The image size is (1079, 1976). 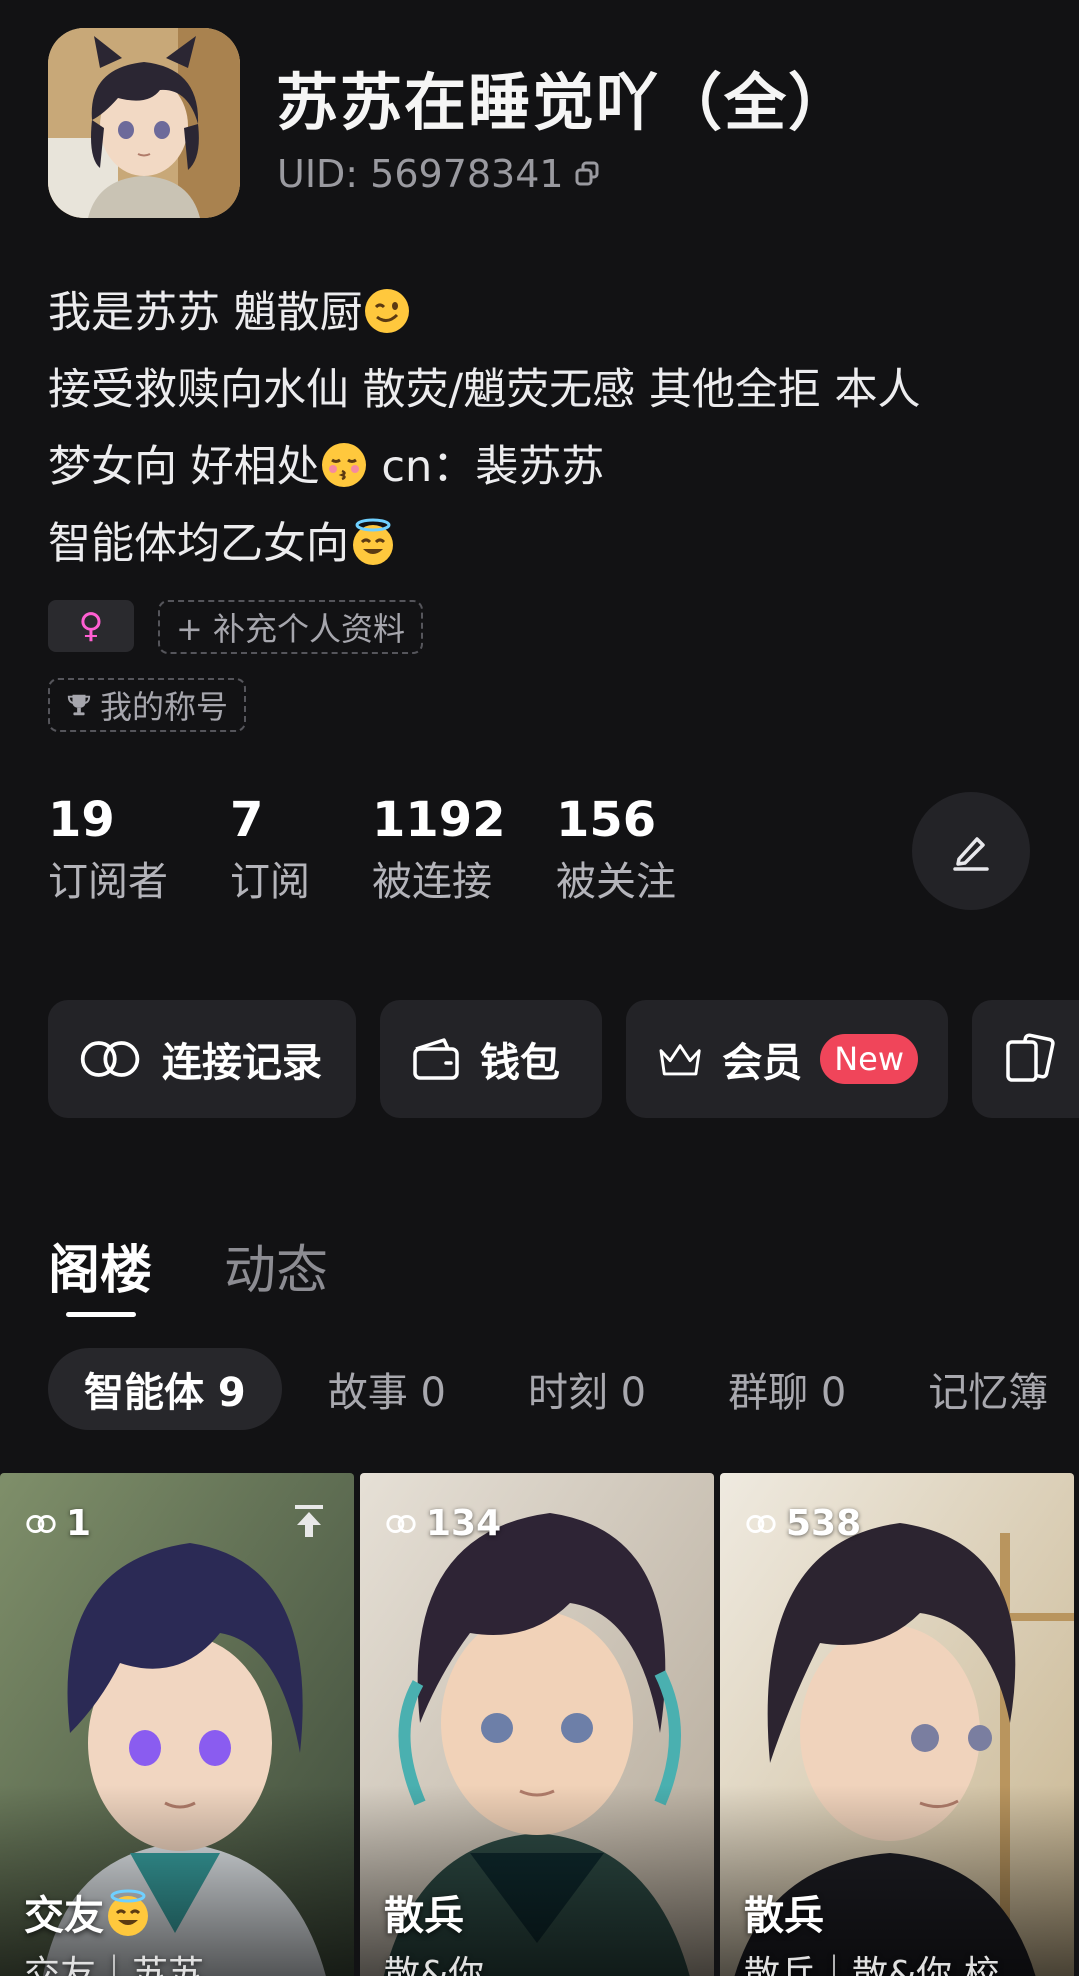 I want to click on agent-card: 1 交友 交友｜苏苏, so click(x=177, y=1724).